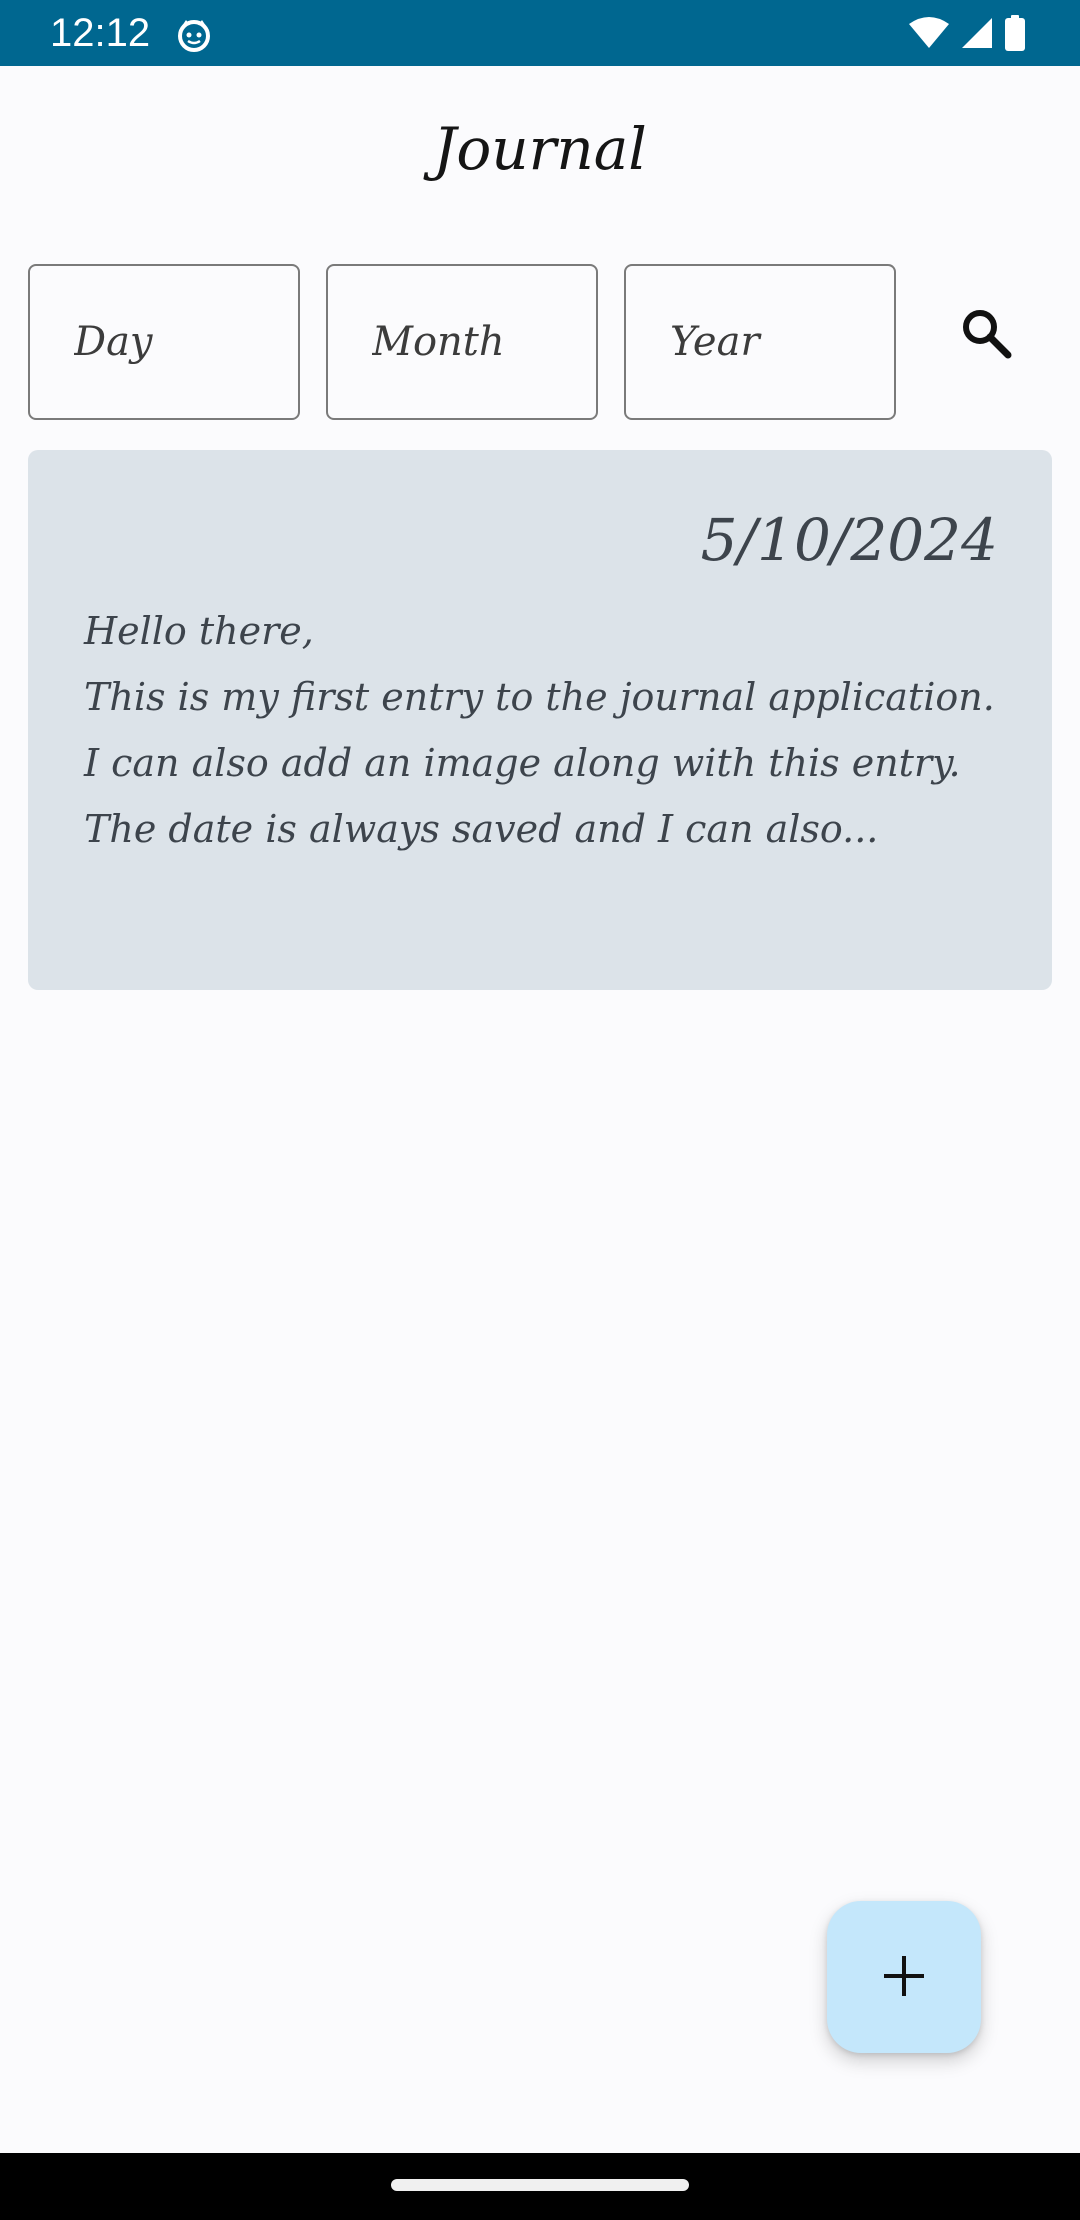 The width and height of the screenshot is (1080, 2220). Describe the element at coordinates (100, 33) in the screenshot. I see `status-time: 12:12` at that location.